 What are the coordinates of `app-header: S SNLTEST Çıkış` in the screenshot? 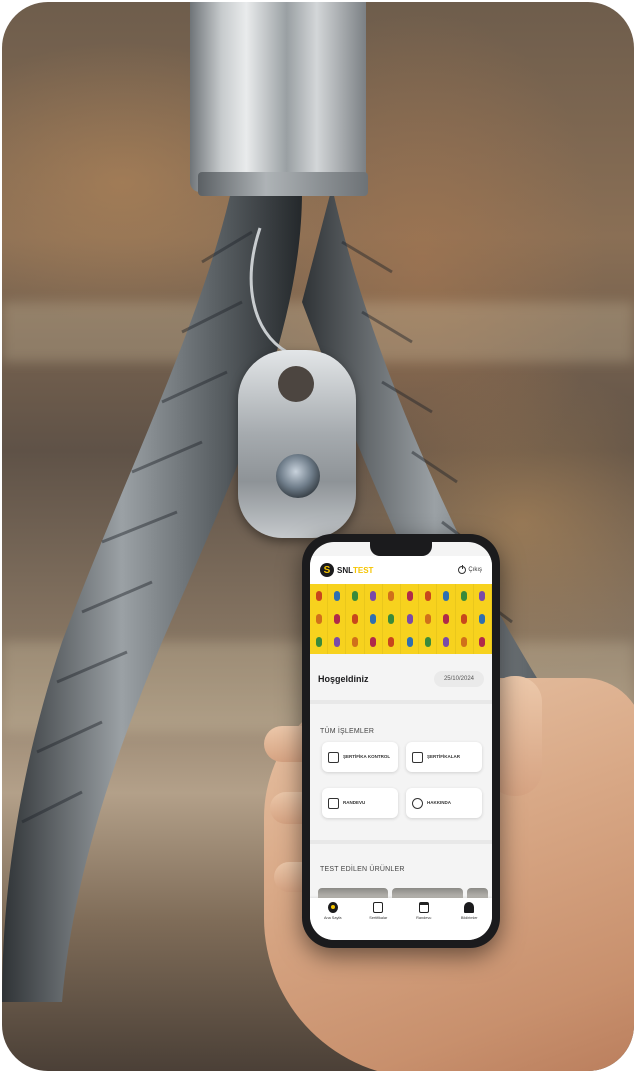 It's located at (401, 570).